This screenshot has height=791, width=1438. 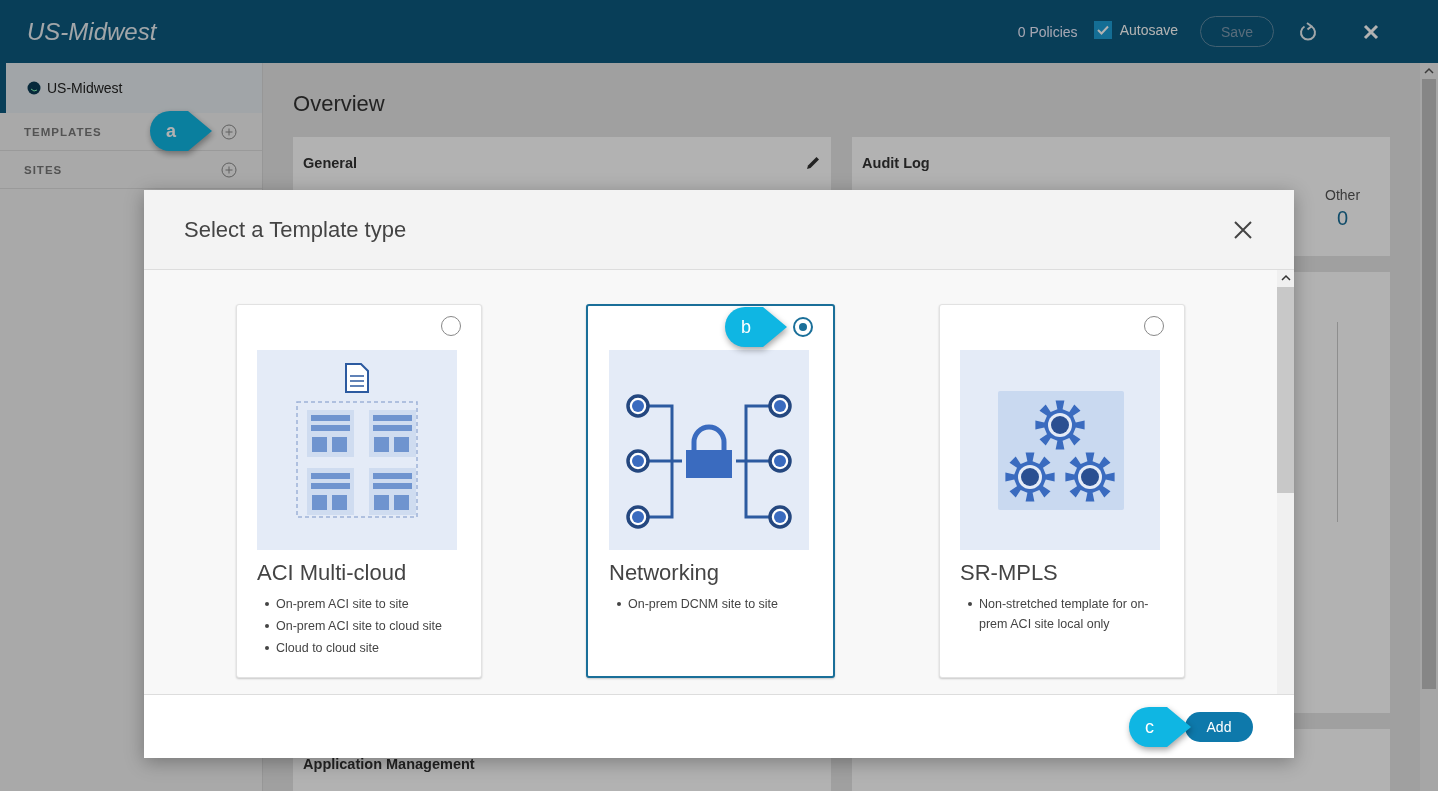 I want to click on card-title: General, so click(x=330, y=163).